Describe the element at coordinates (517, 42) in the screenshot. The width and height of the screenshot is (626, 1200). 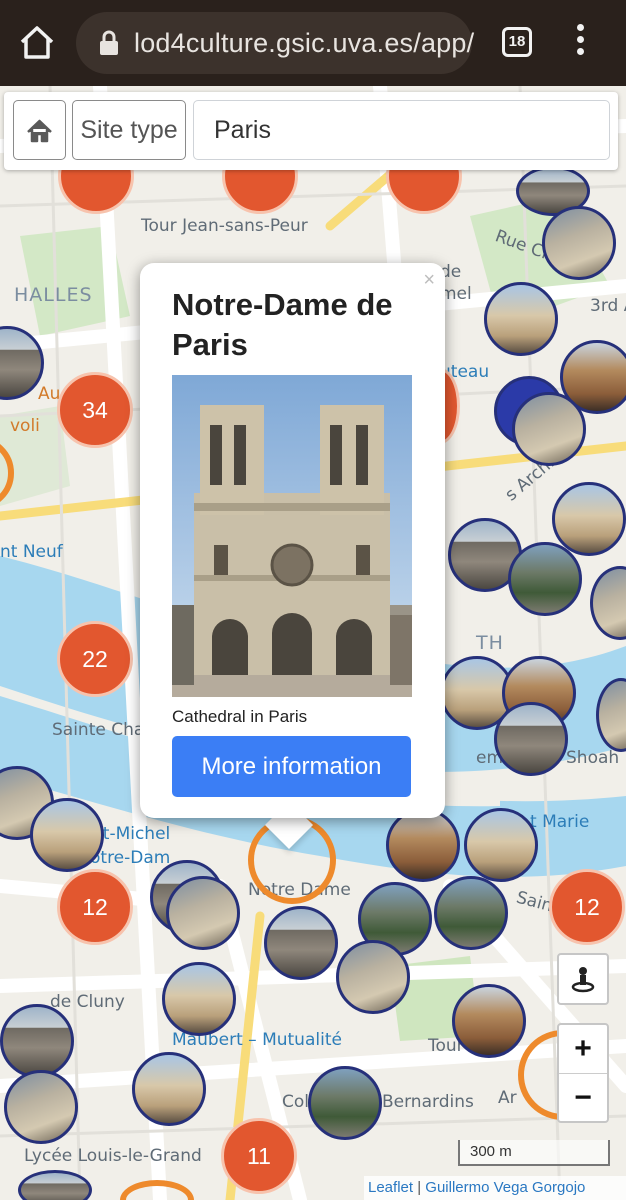
I see `tab-count-button: 18` at that location.